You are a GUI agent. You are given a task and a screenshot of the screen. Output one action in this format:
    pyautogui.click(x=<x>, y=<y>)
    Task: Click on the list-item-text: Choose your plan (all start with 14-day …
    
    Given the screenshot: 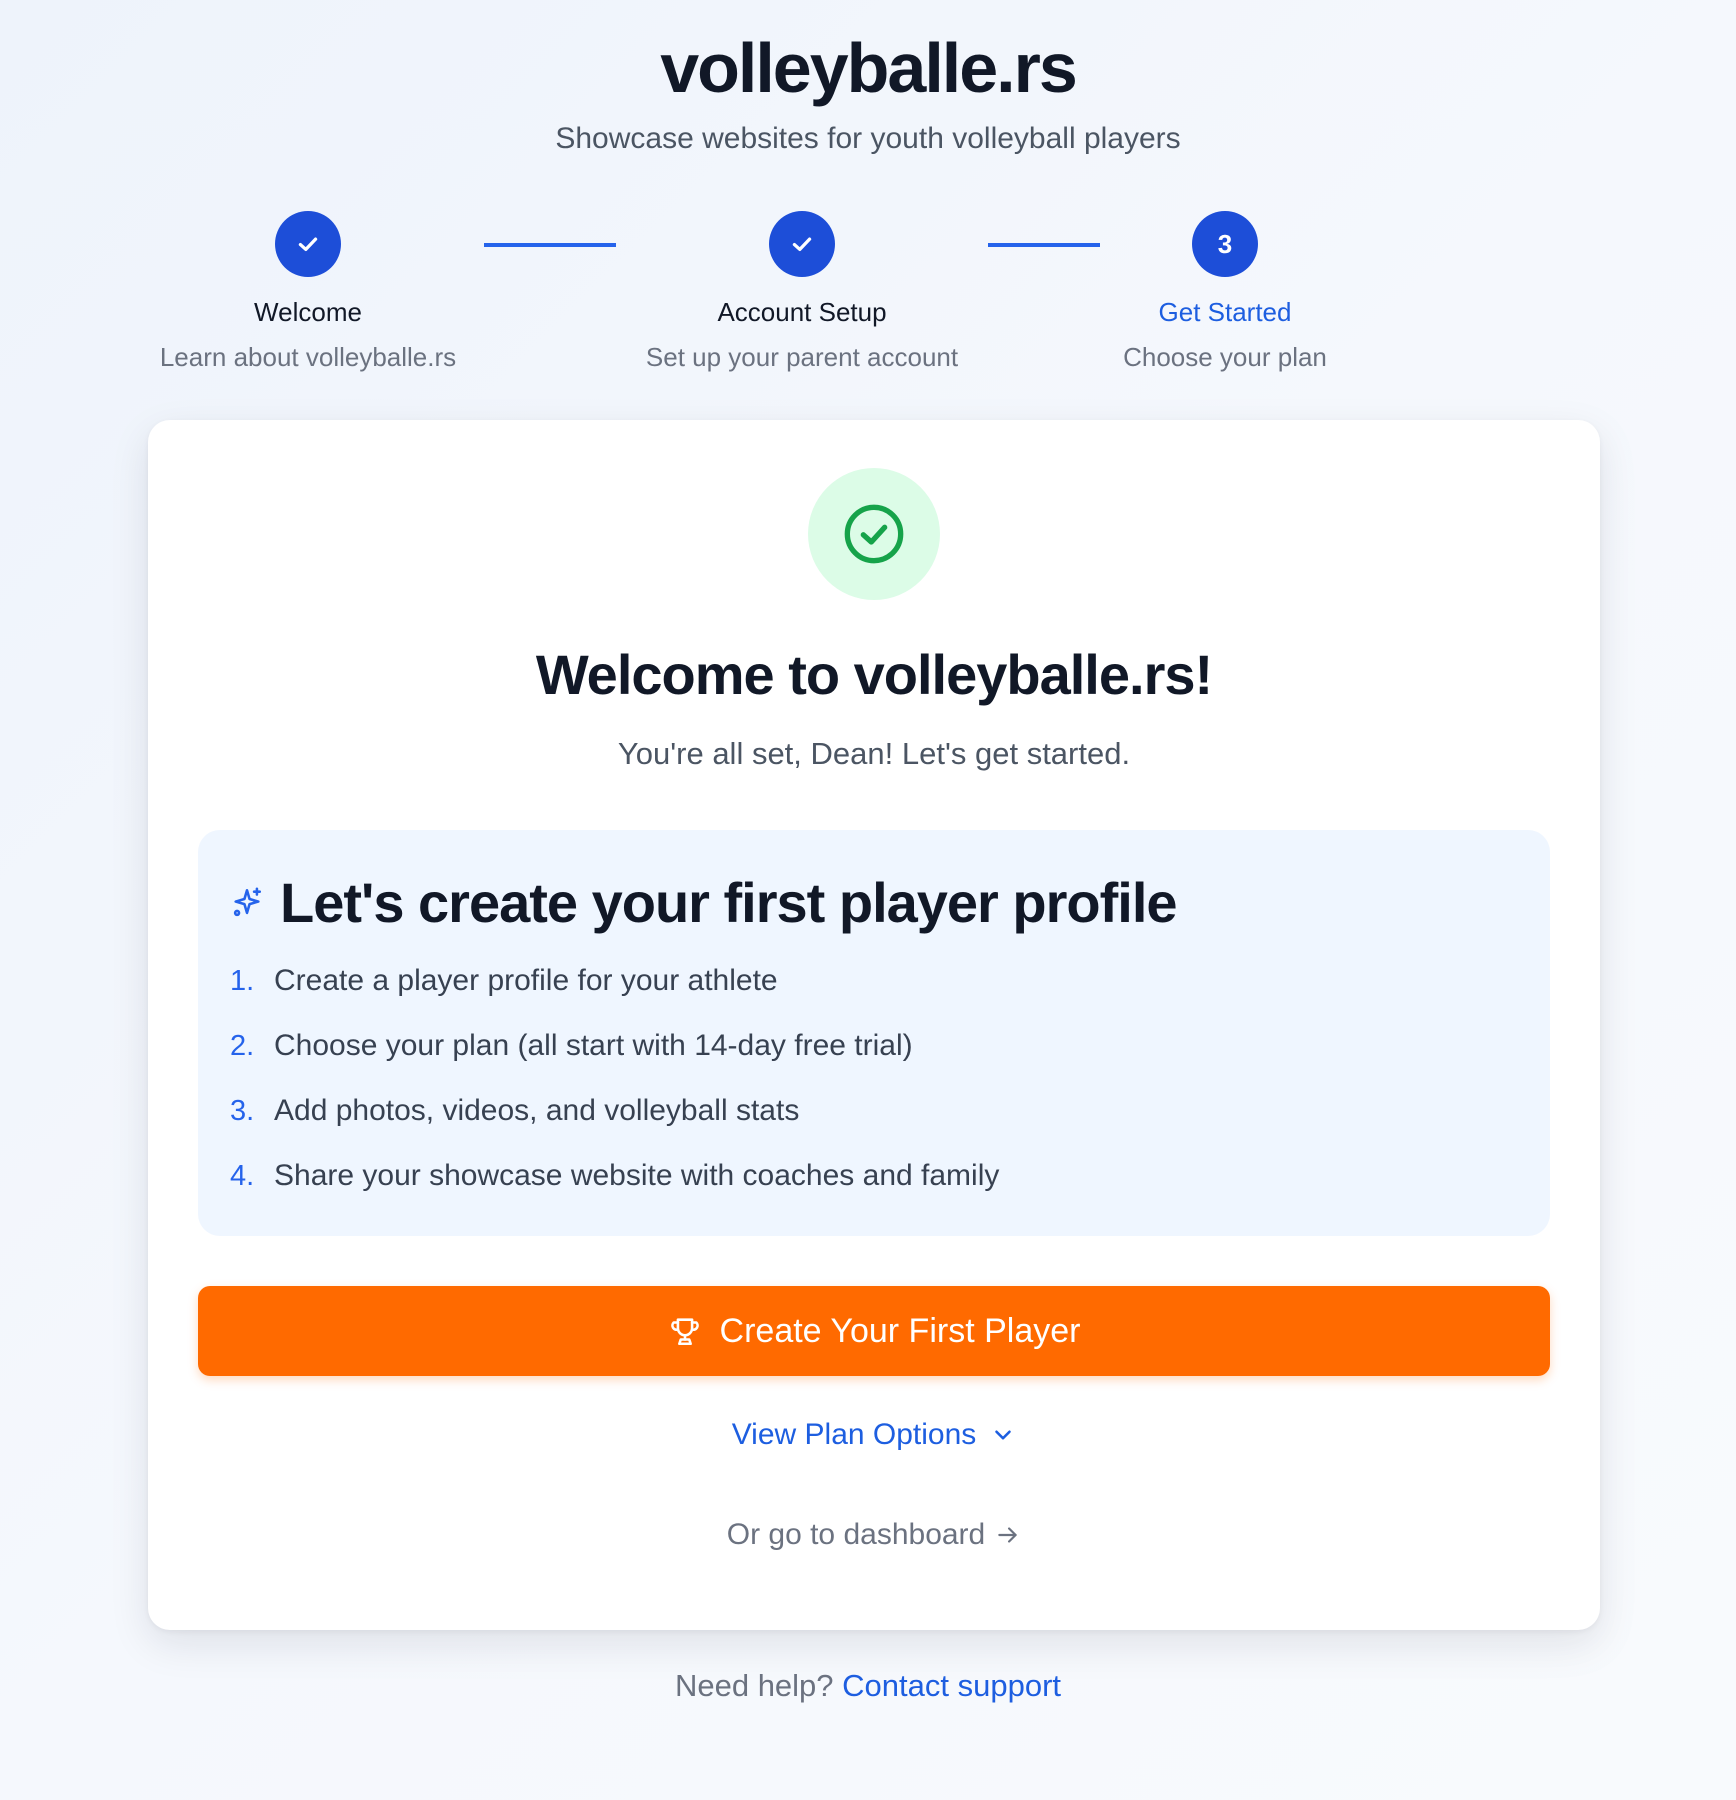 What is the action you would take?
    pyautogui.click(x=593, y=1045)
    